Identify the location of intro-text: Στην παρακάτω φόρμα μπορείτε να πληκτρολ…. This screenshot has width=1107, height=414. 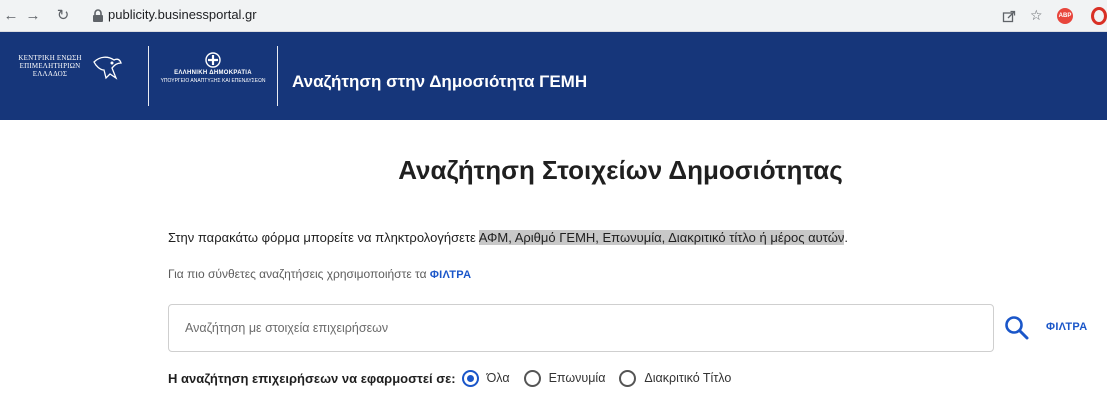
(508, 237).